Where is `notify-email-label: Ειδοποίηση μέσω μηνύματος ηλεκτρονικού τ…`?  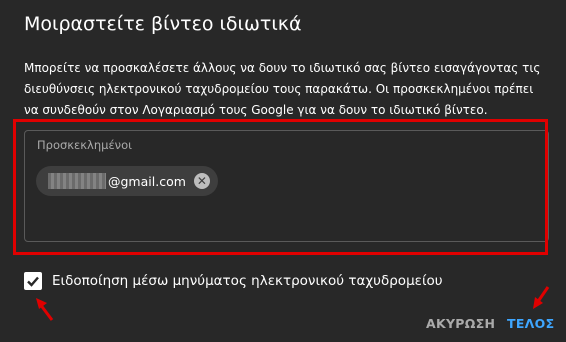 notify-email-label: Ειδοποίηση μέσω μηνύματος ηλεκτρονικού τ… is located at coordinates (247, 281).